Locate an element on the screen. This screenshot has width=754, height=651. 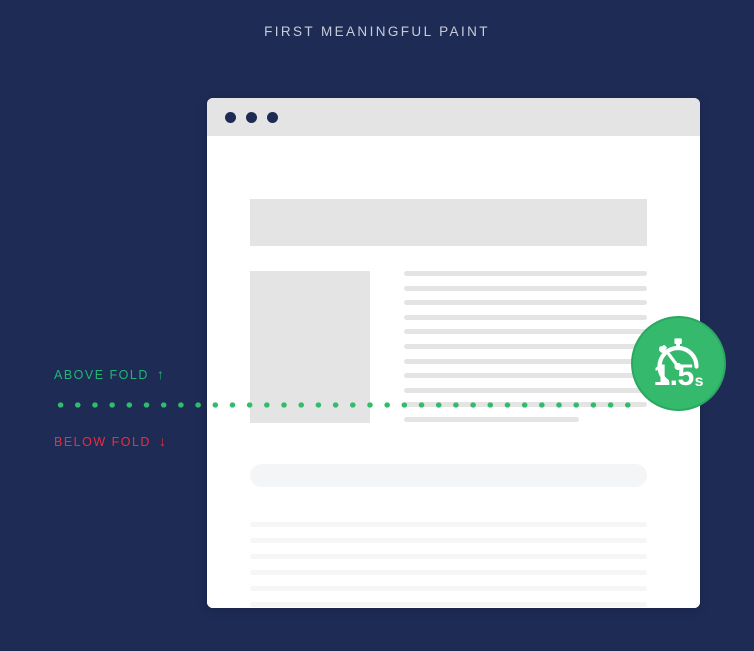
window-maximize-dot-icon is located at coordinates (272, 117).